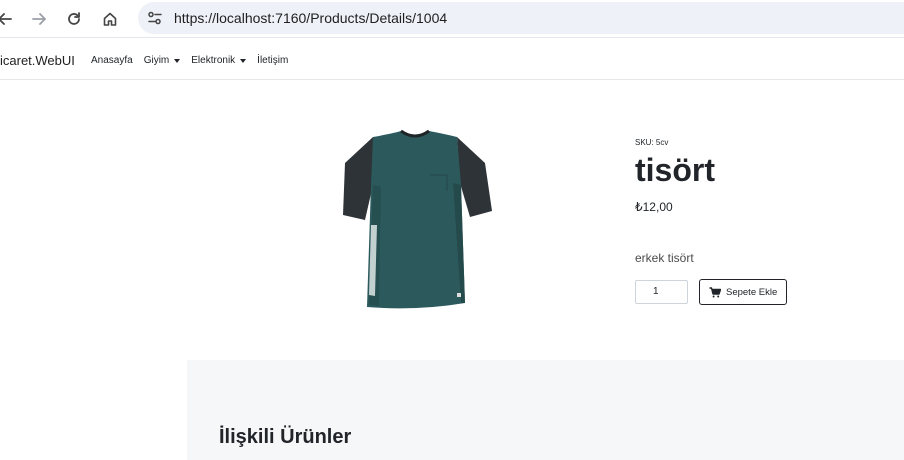 The width and height of the screenshot is (904, 460). I want to click on nav-link-label: İletişim, so click(273, 60).